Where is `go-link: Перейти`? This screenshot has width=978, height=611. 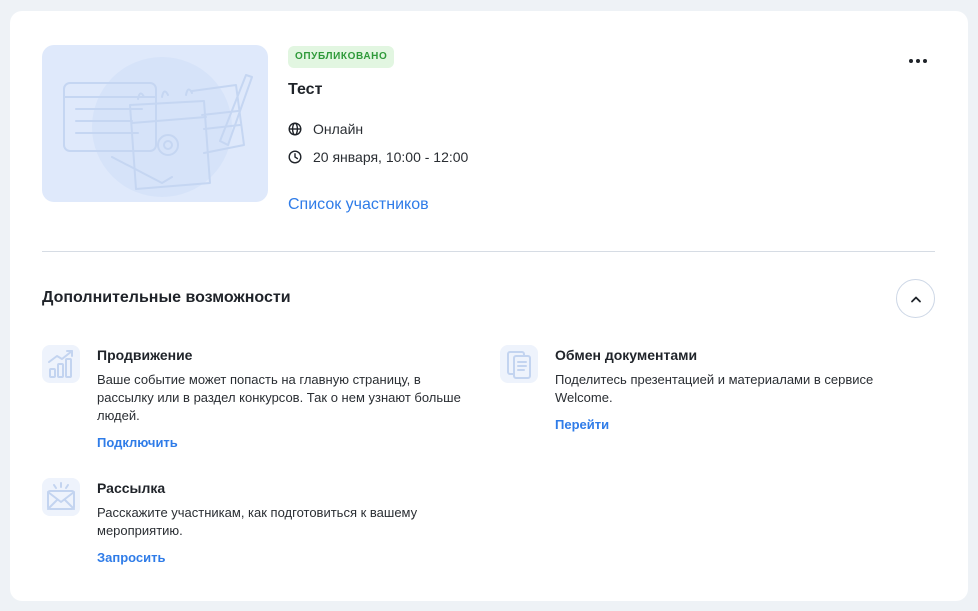
go-link: Перейти is located at coordinates (582, 424).